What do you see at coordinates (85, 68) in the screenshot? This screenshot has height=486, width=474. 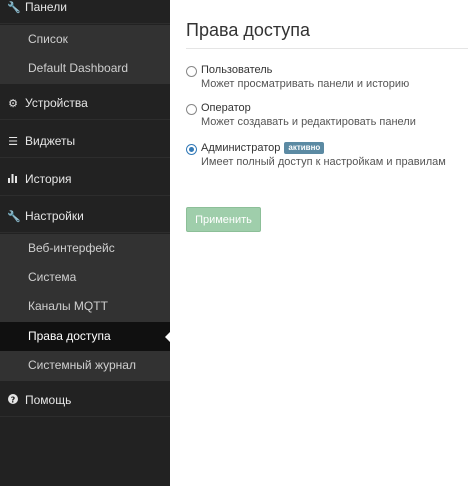 I see `sidebar-item-default-dashboard: Default Dashboard` at bounding box center [85, 68].